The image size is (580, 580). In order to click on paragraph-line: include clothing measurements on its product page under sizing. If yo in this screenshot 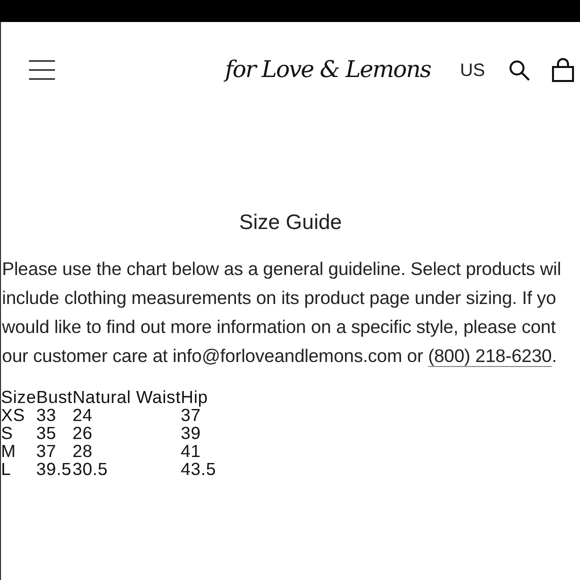, I will do `click(279, 298)`.